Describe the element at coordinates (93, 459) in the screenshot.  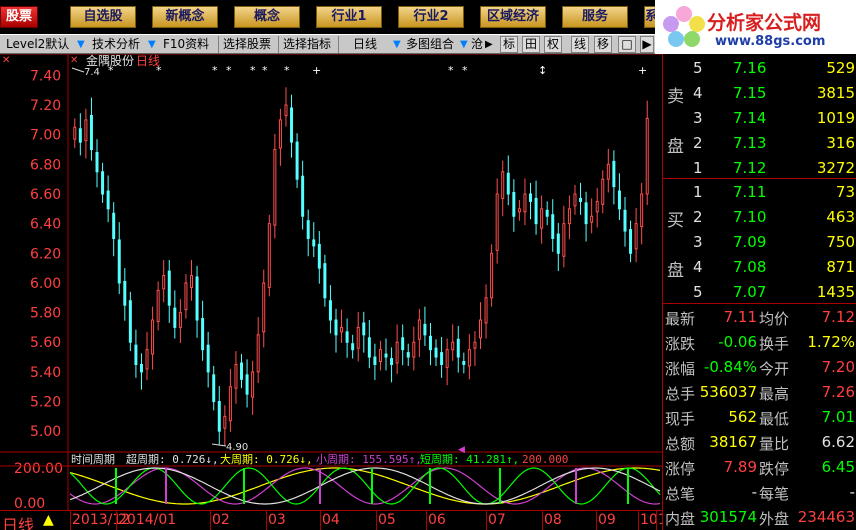
I see `cycle-label: 时间周期` at that location.